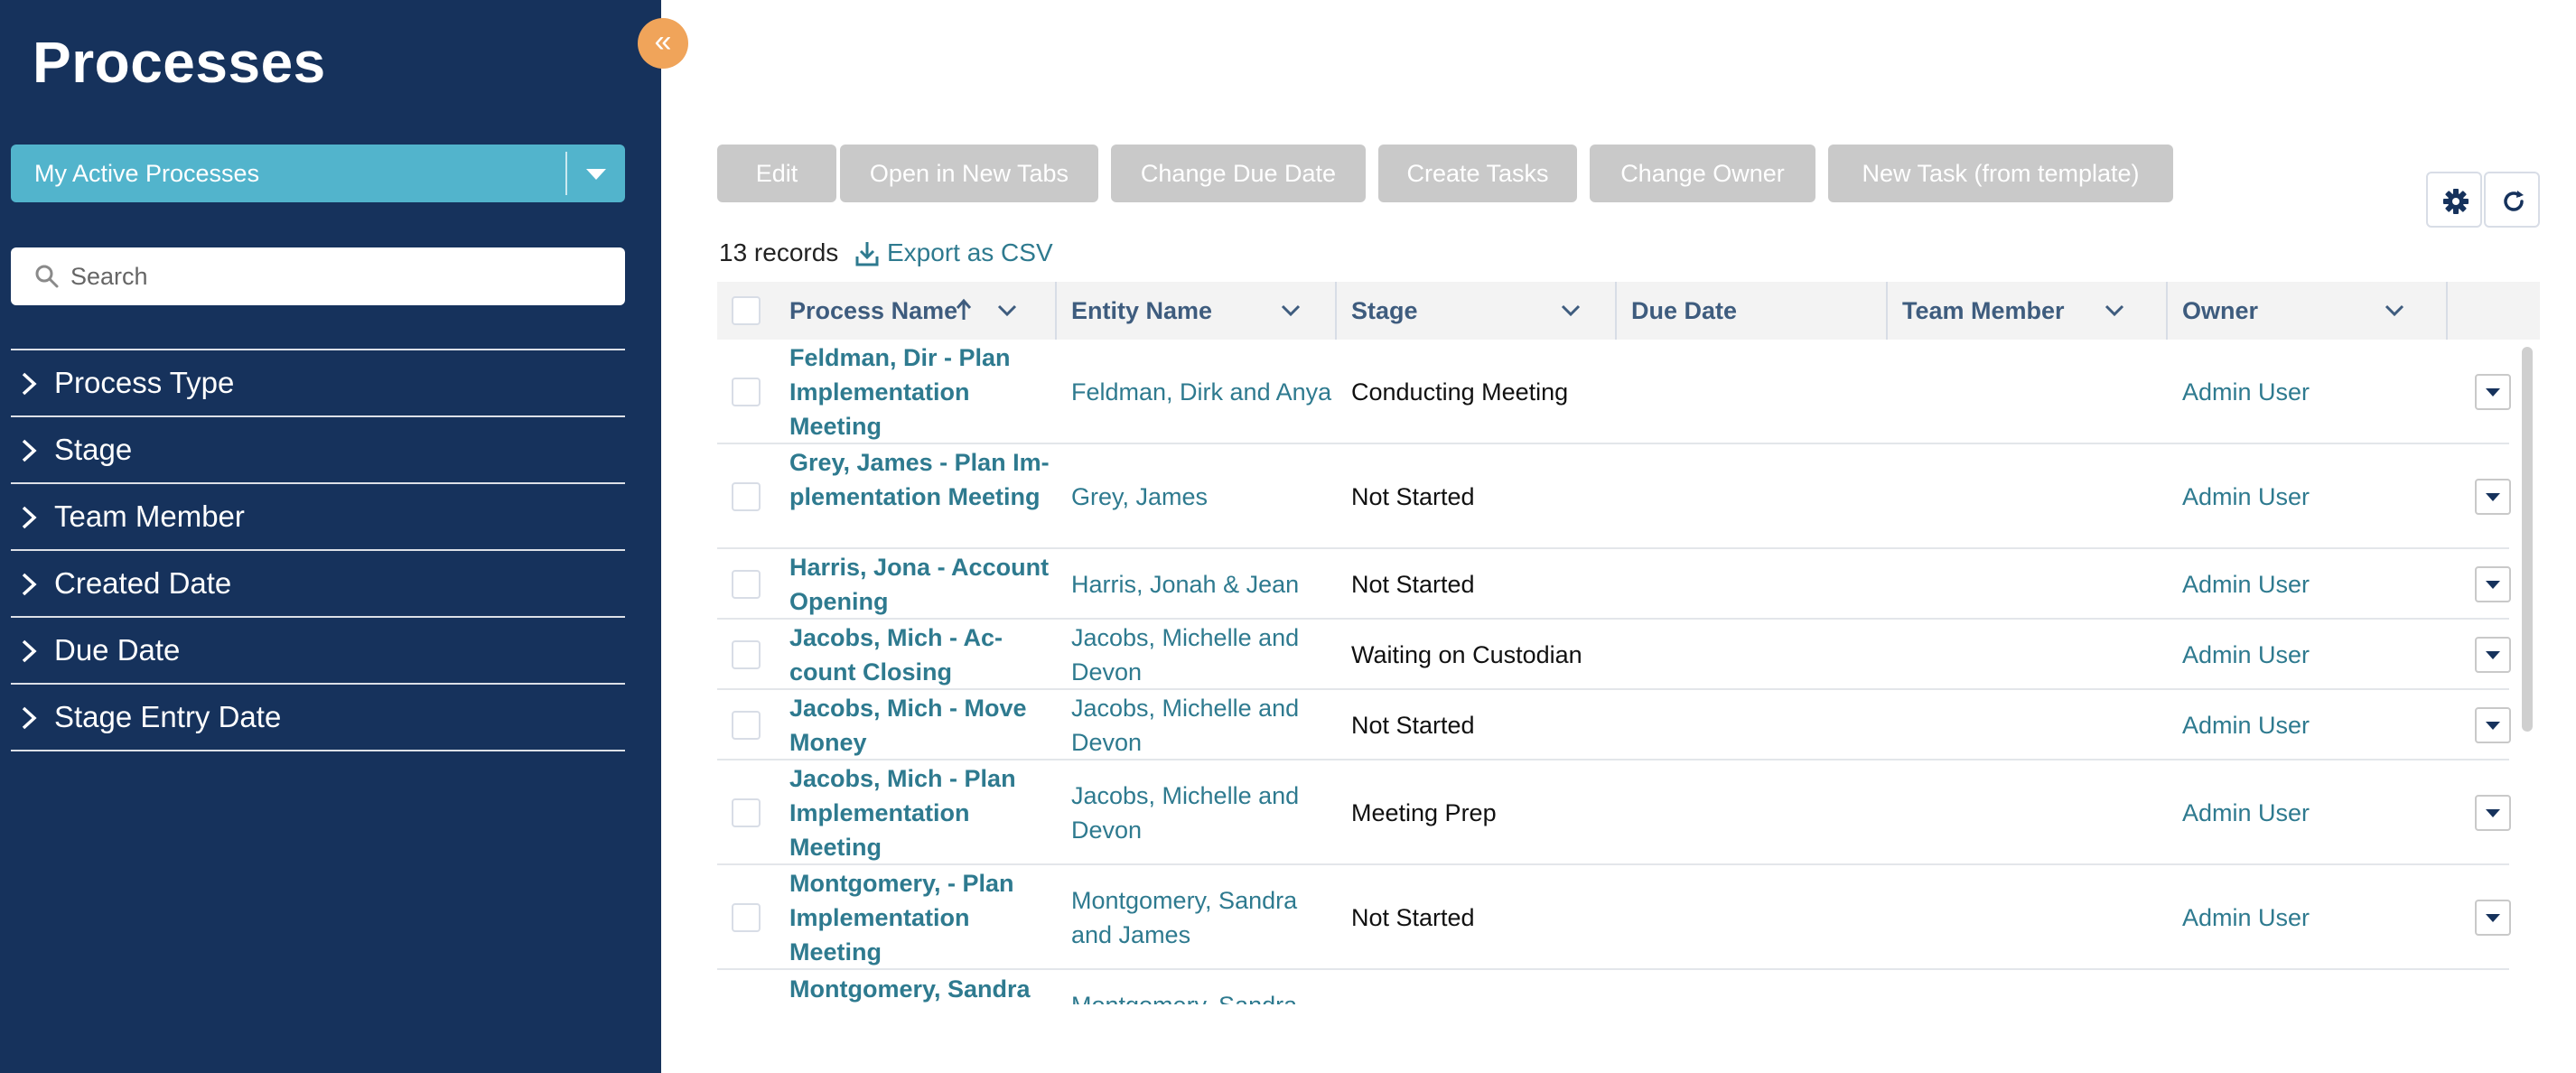  I want to click on table-scrollbar, so click(2527, 539).